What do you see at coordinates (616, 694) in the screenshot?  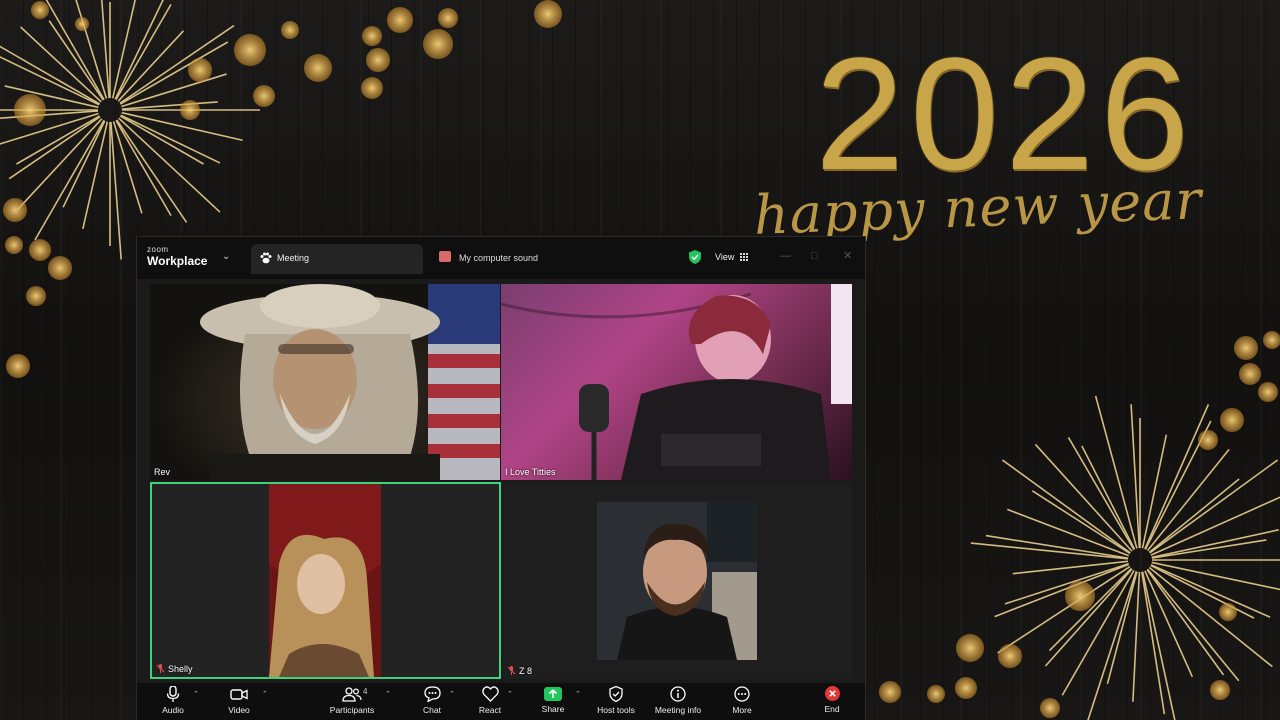 I see `shield-icon` at bounding box center [616, 694].